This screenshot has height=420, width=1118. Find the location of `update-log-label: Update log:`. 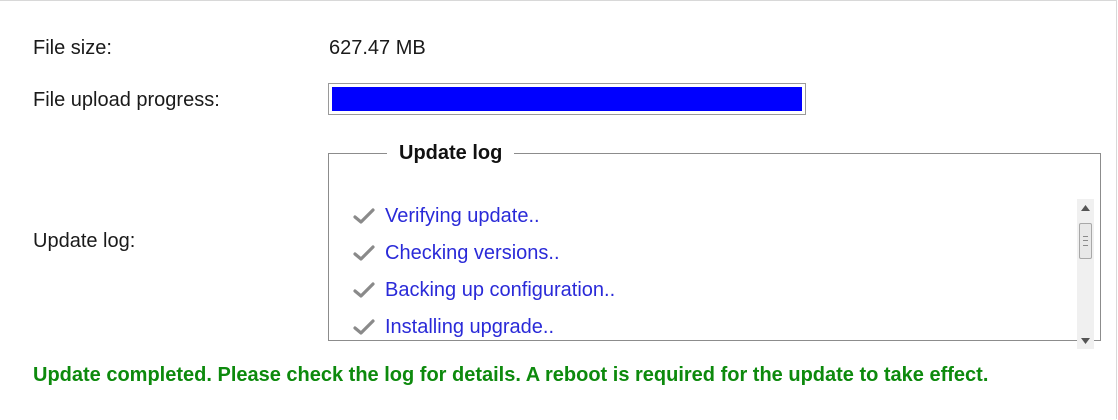

update-log-label: Update log: is located at coordinates (84, 241).